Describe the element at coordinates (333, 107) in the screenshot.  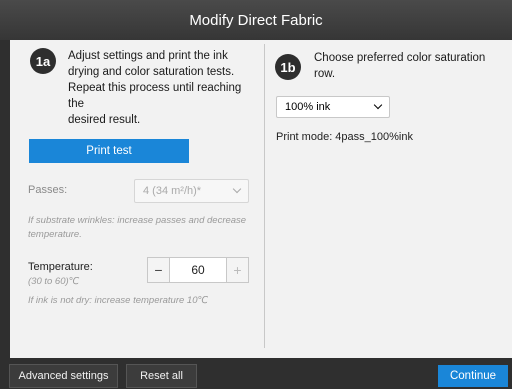
I see `ink-saturation-select: 100% ink` at that location.